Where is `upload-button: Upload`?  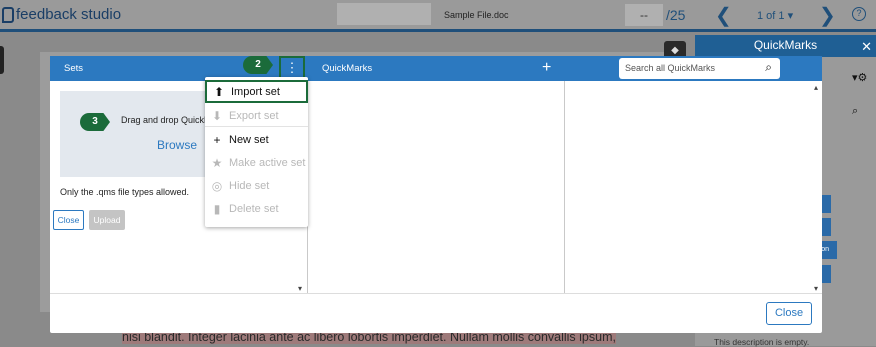
upload-button: Upload is located at coordinates (107, 220).